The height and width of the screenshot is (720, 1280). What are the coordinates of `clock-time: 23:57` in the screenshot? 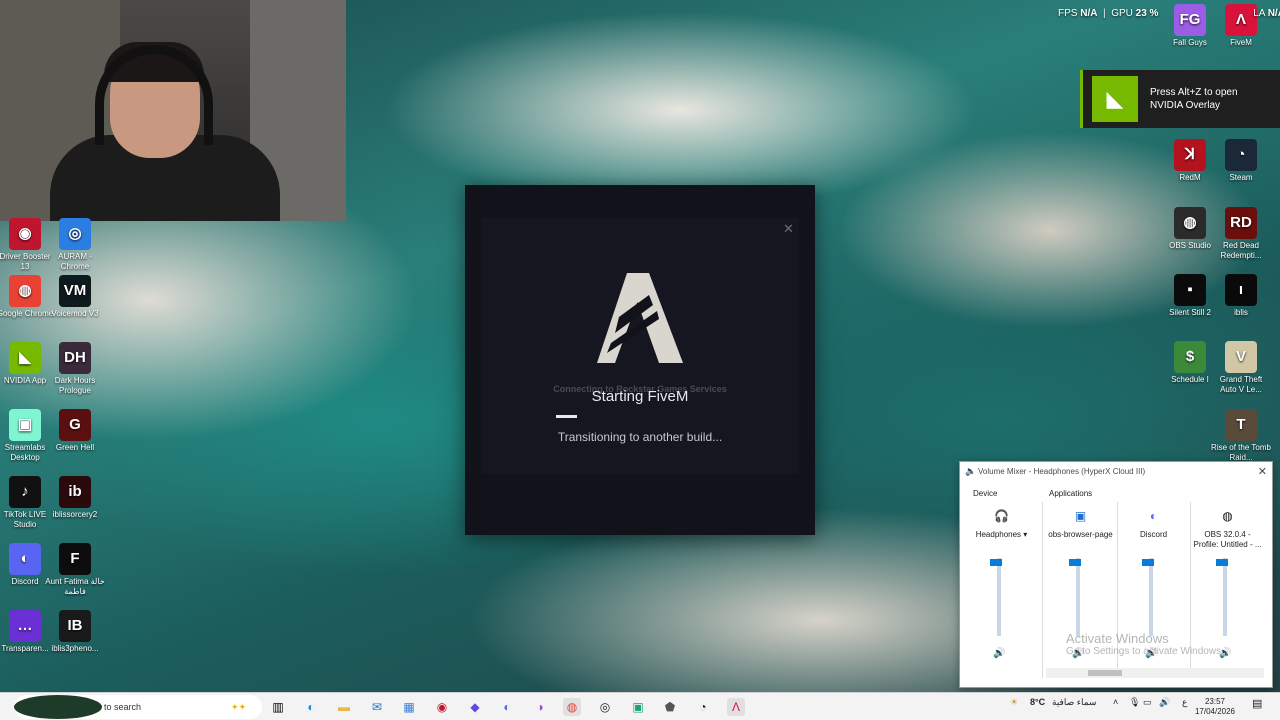 It's located at (1215, 701).